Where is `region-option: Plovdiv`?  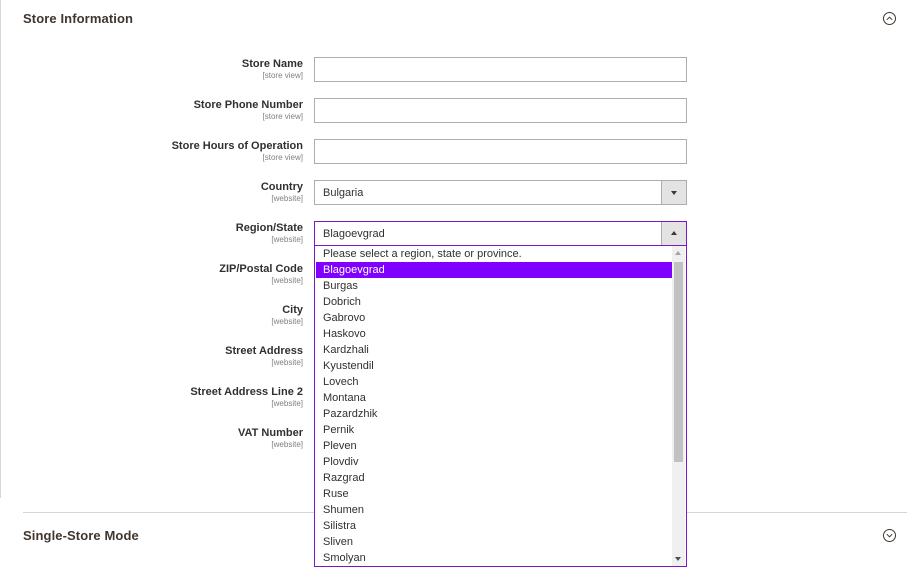 region-option: Plovdiv is located at coordinates (494, 462).